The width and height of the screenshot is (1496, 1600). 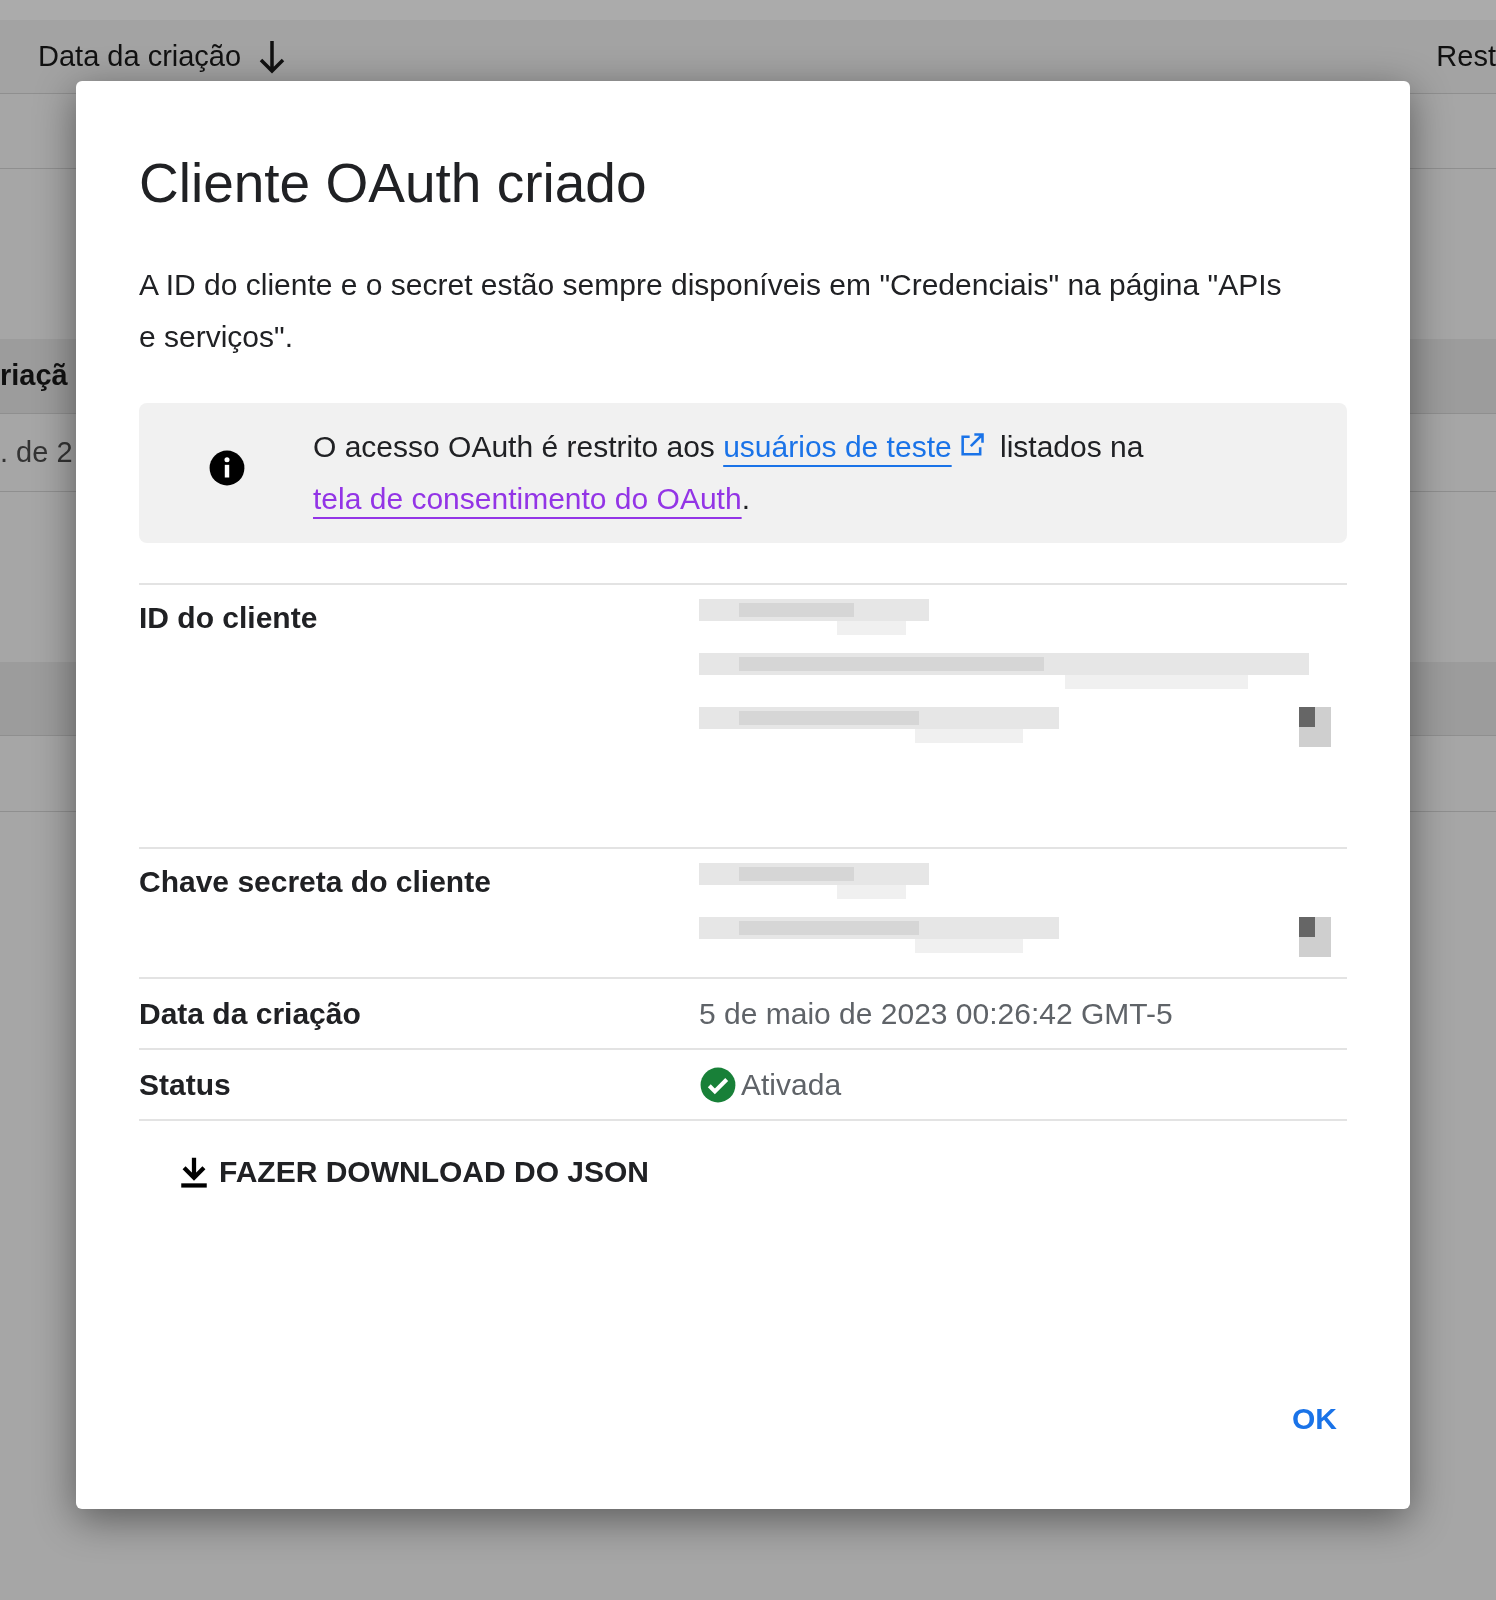 I want to click on description-text: A ID do cliente e o secret estão sempre disponíveis em "Credenciais" na página "APIs e serviços"., so click(x=711, y=311).